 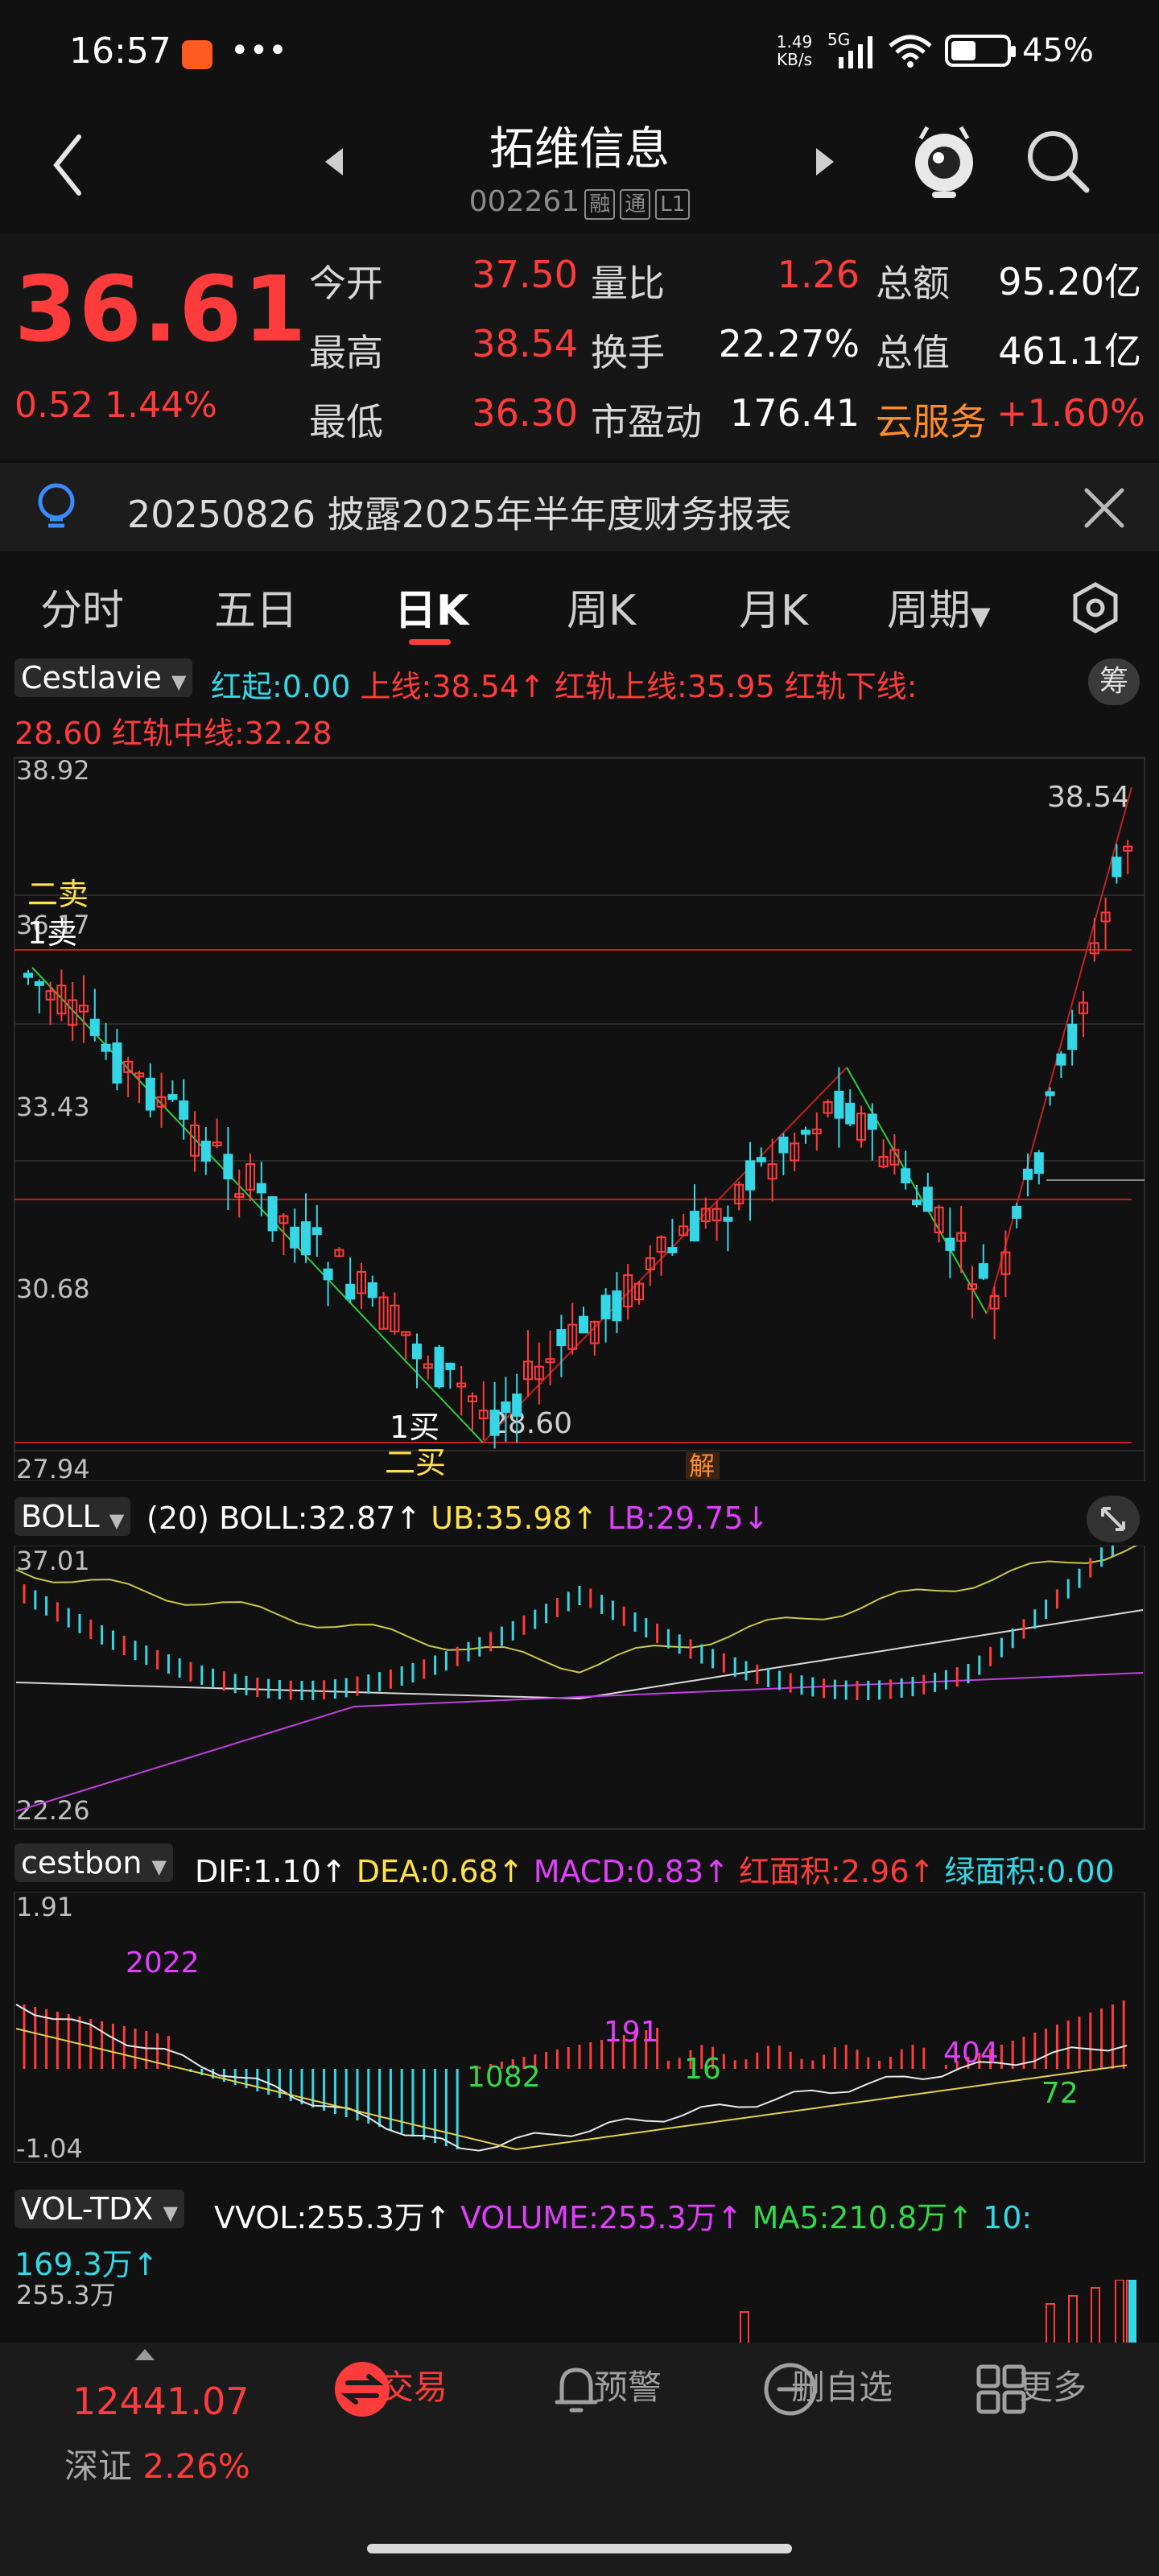 What do you see at coordinates (913, 283) in the screenshot?
I see `amount-label: 总额` at bounding box center [913, 283].